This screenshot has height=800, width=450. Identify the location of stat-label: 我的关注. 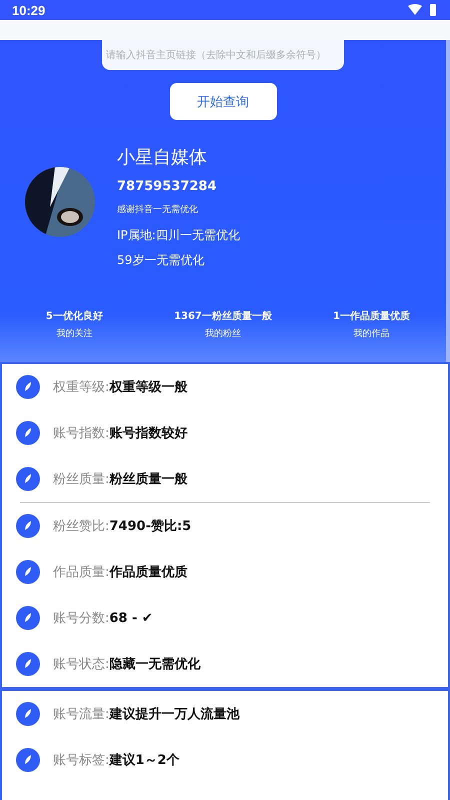
(74, 334).